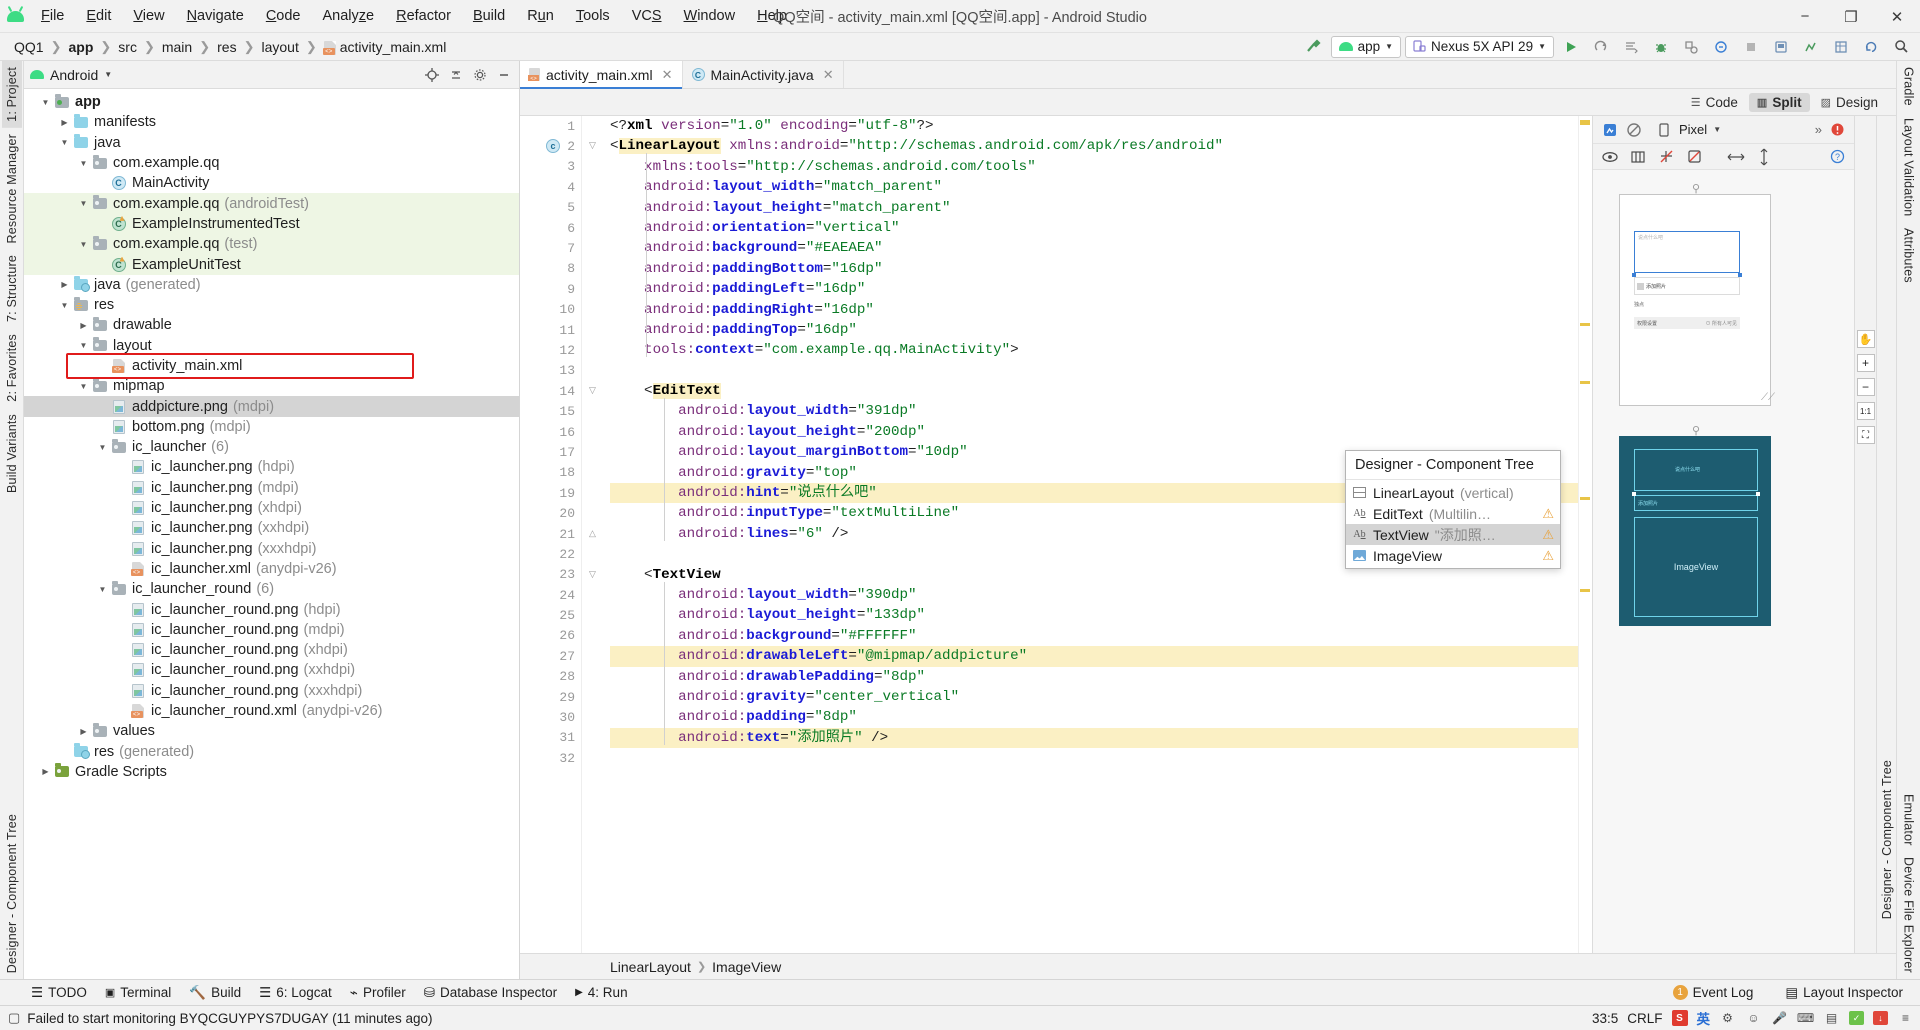 The height and width of the screenshot is (1030, 1920). I want to click on breadcrumb-item-layout: layout, so click(279, 47).